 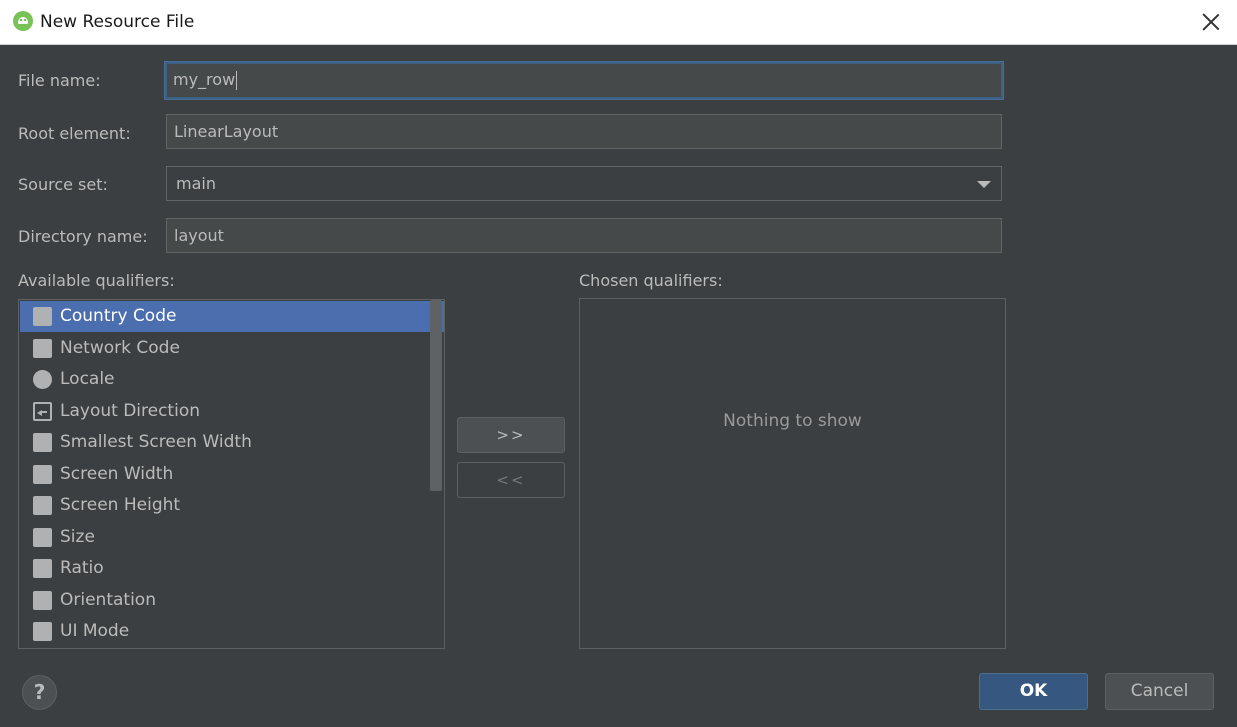 I want to click on window-title: New Resource File, so click(x=117, y=22).